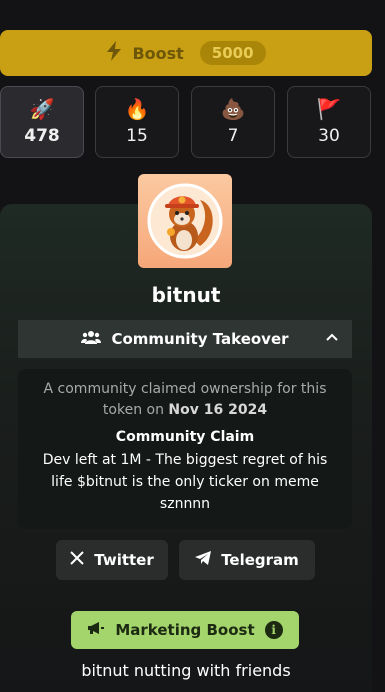 Image resolution: width=385 pixels, height=692 pixels. I want to click on twitter-label: Twitter, so click(124, 560).